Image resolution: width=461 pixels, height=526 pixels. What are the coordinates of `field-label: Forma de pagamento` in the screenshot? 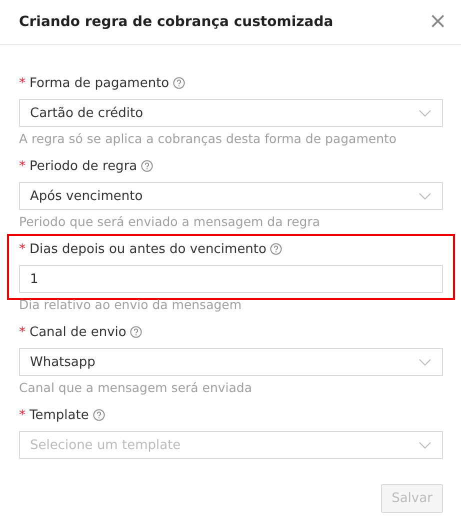 It's located at (100, 83).